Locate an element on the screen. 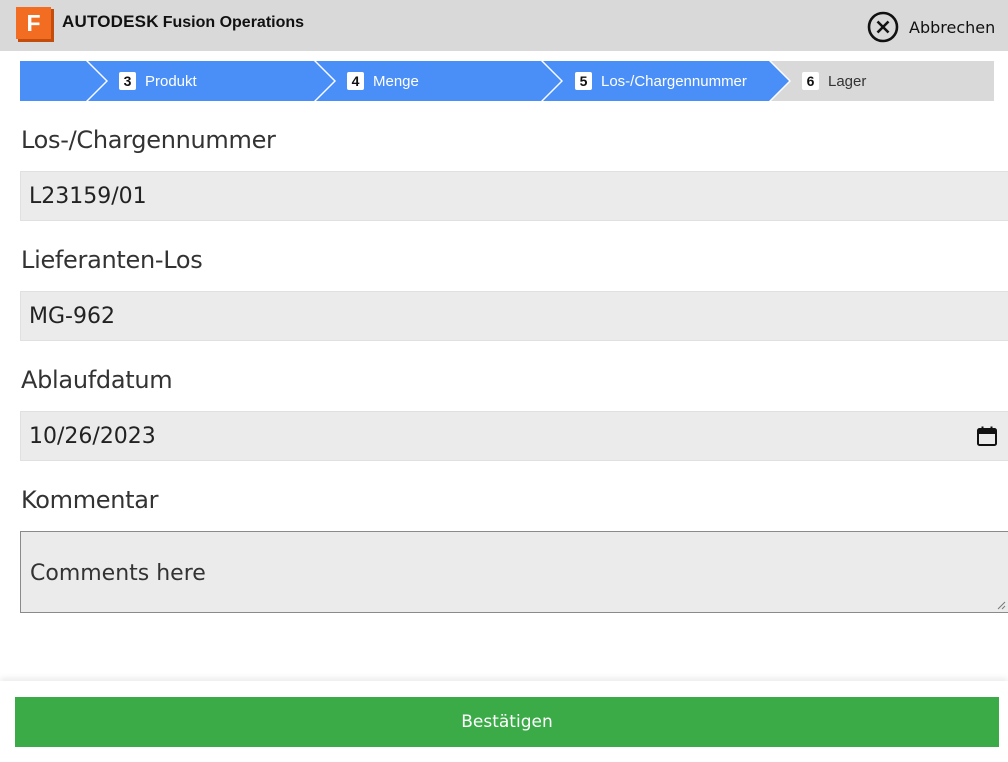  footer-bar: Bestätigen is located at coordinates (504, 721).